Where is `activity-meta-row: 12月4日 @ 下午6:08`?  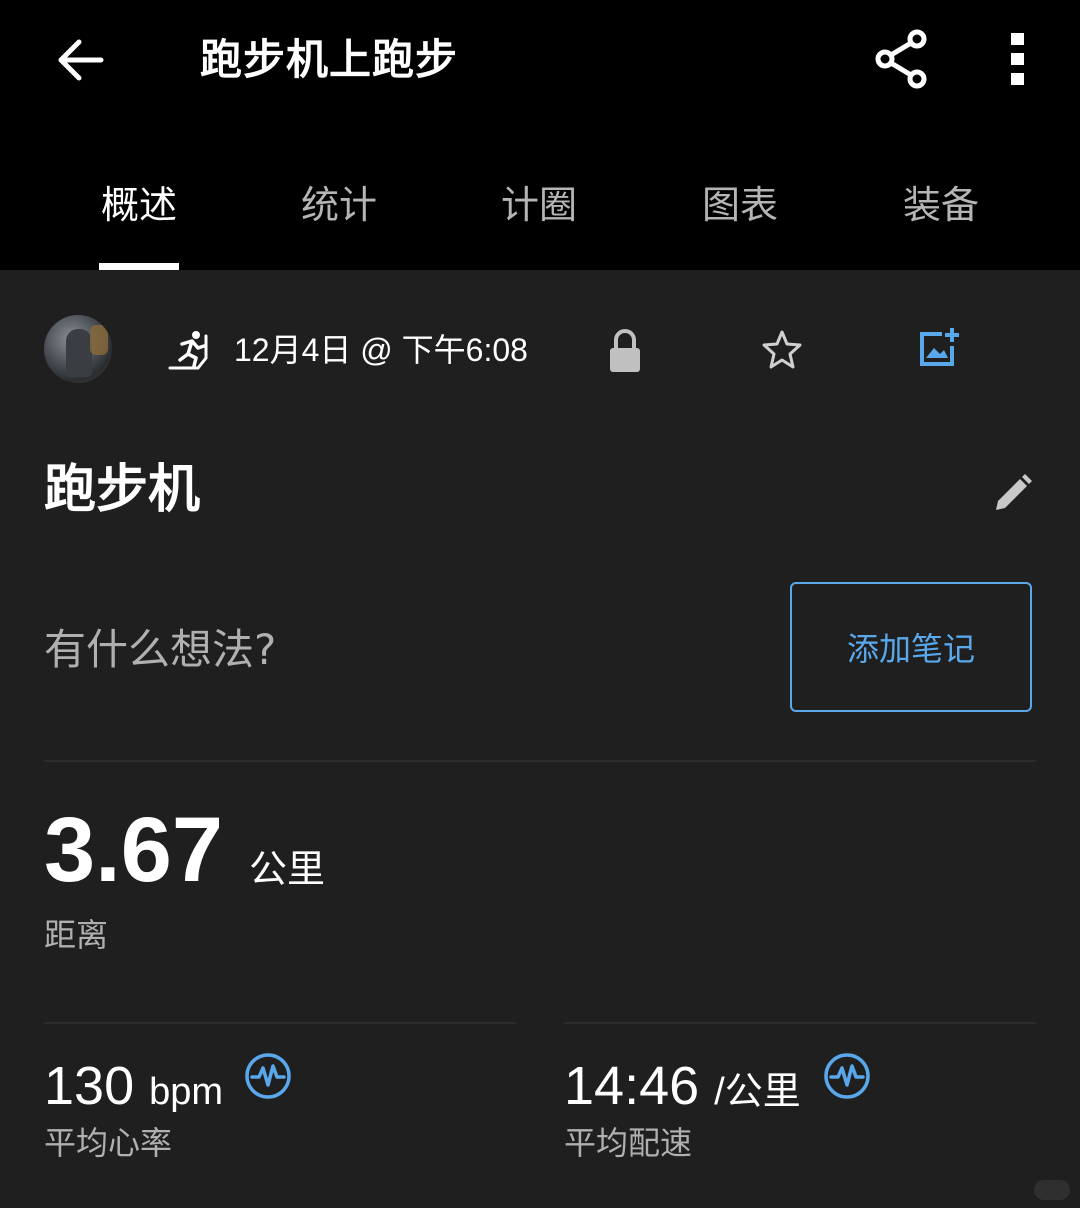 activity-meta-row: 12月4日 @ 下午6:08 is located at coordinates (540, 350).